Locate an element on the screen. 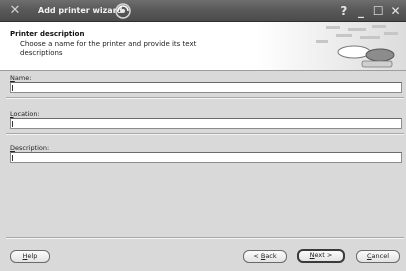  window-menu-icon: ✕ is located at coordinates (15, 11).